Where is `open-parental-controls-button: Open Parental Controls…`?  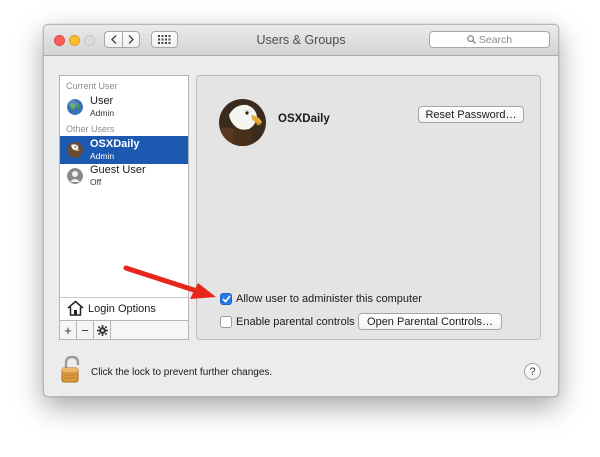 open-parental-controls-button: Open Parental Controls… is located at coordinates (430, 321).